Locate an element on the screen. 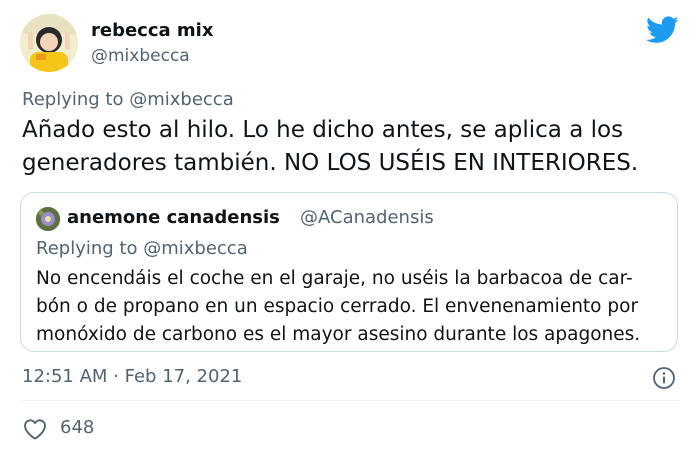 Image resolution: width=700 pixels, height=456 pixels. flower-avatar-icon is located at coordinates (48, 219).